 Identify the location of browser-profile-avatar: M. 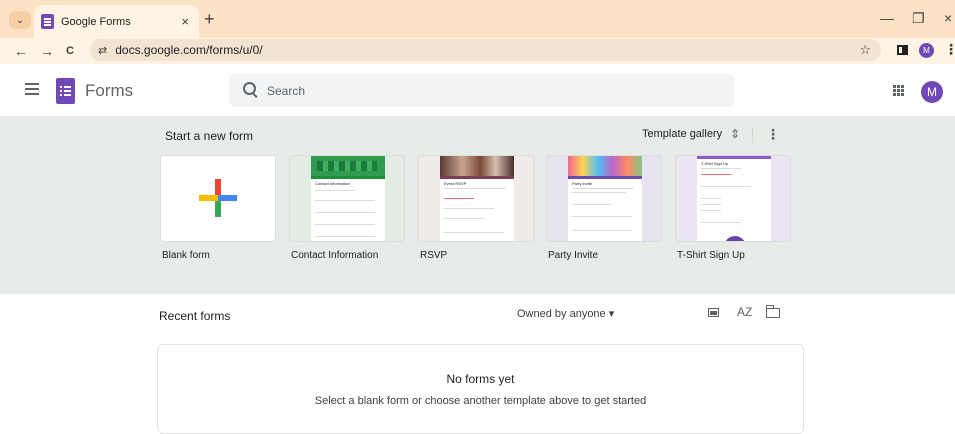
(926, 50).